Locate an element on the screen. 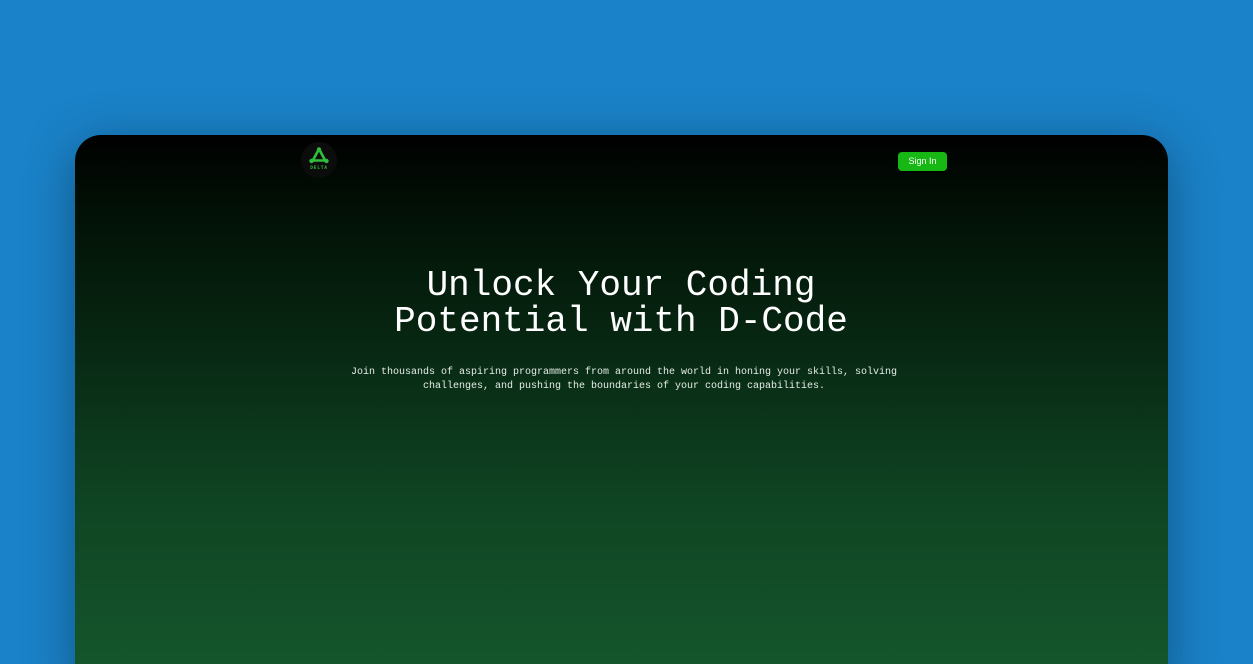 This screenshot has height=664, width=1253. delta-triangle-logo-icon is located at coordinates (319, 155).